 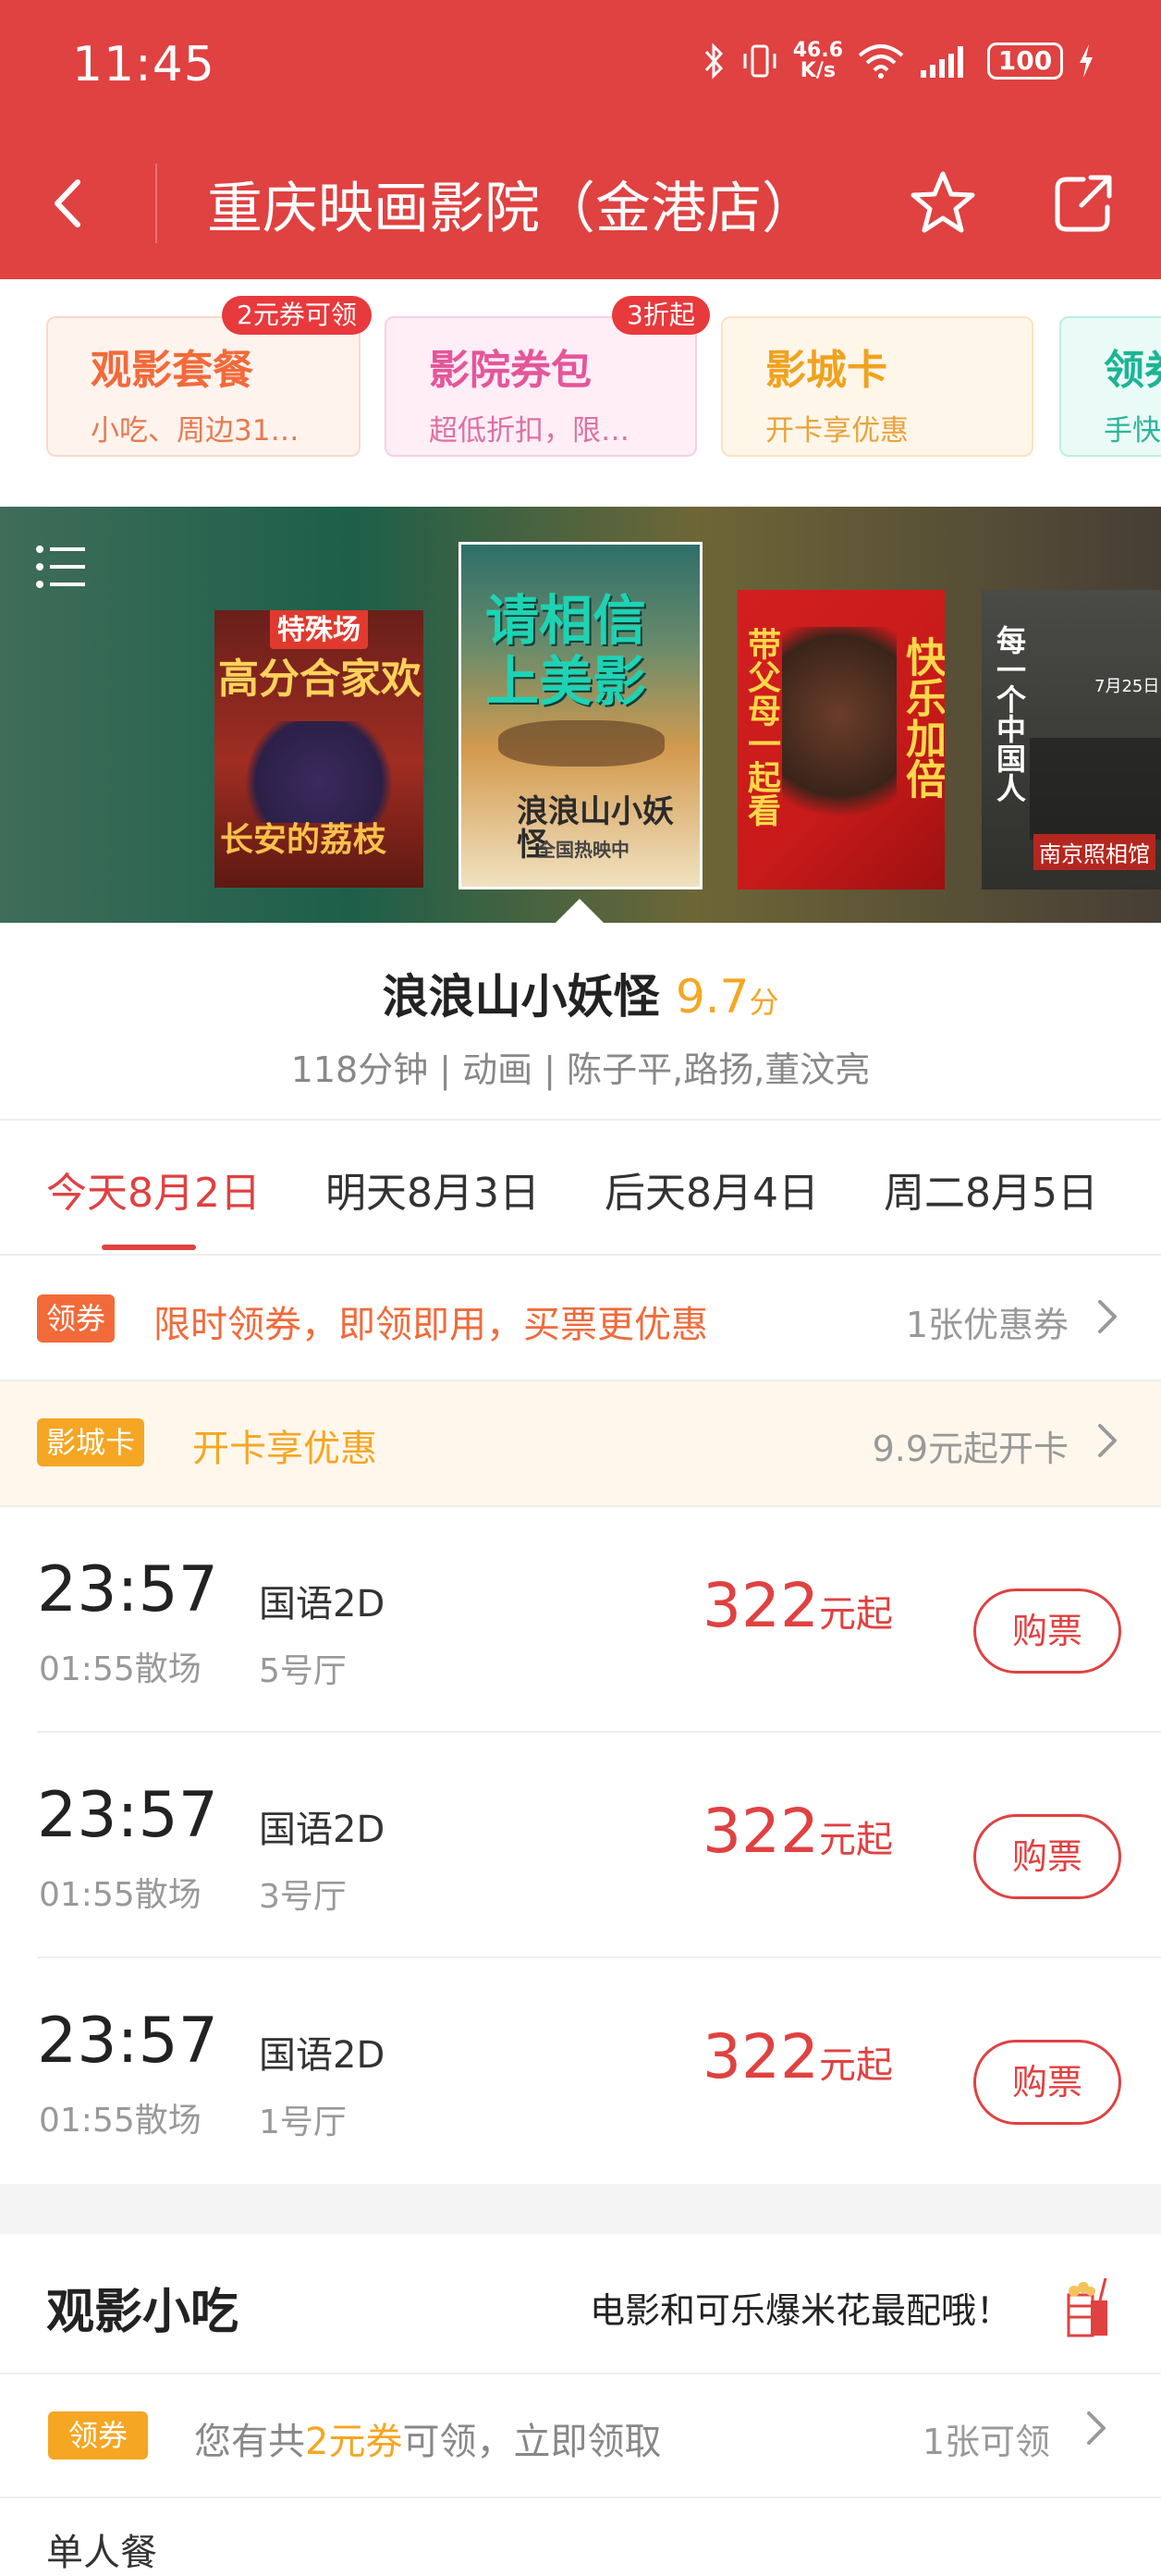 I want to click on movie-meta: 118分钟 | 动画 | 陈子平,路扬,董汶亮, so click(x=580, y=1069).